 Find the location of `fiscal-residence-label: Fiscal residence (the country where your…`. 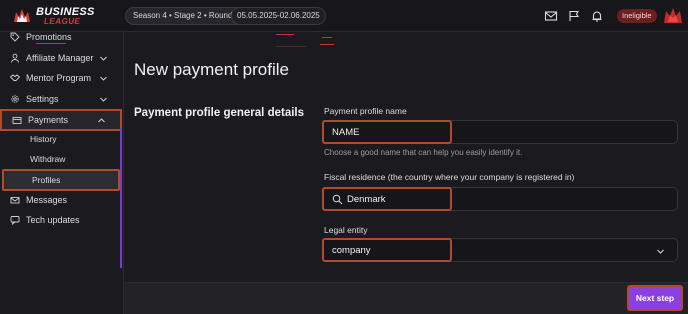

fiscal-residence-label: Fiscal residence (the country where your… is located at coordinates (449, 177).